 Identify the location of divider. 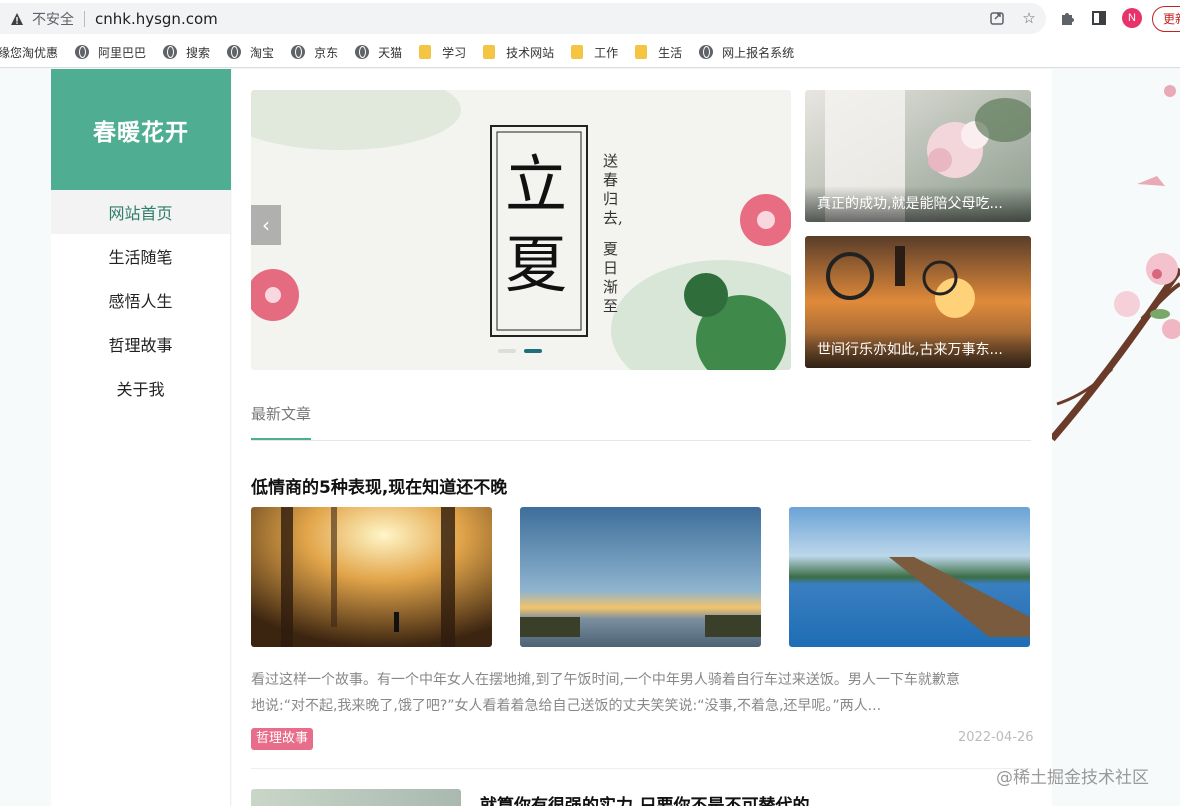
(641, 768).